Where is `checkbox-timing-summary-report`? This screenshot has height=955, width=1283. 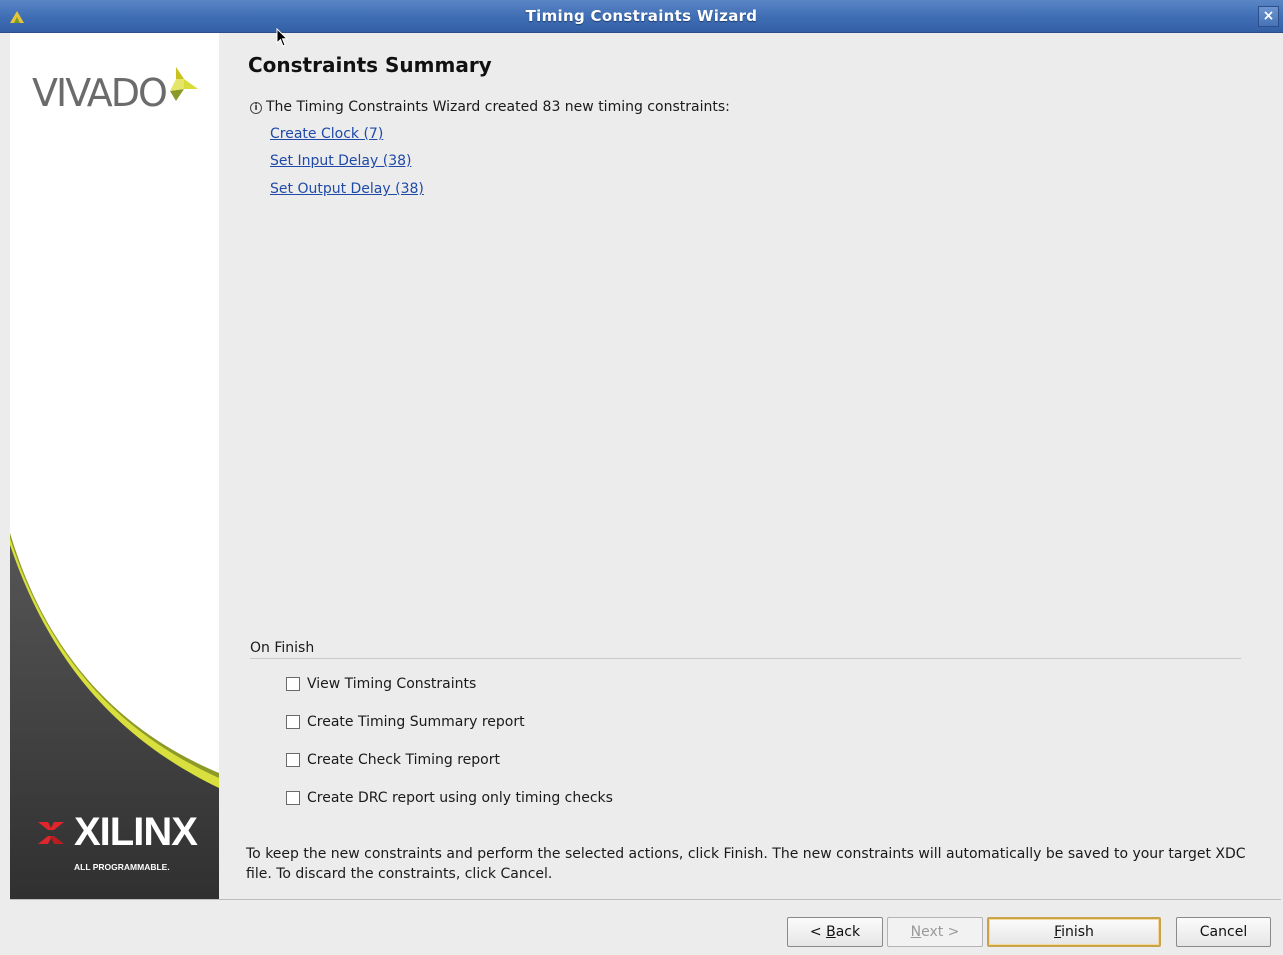
checkbox-timing-summary-report is located at coordinates (293, 722).